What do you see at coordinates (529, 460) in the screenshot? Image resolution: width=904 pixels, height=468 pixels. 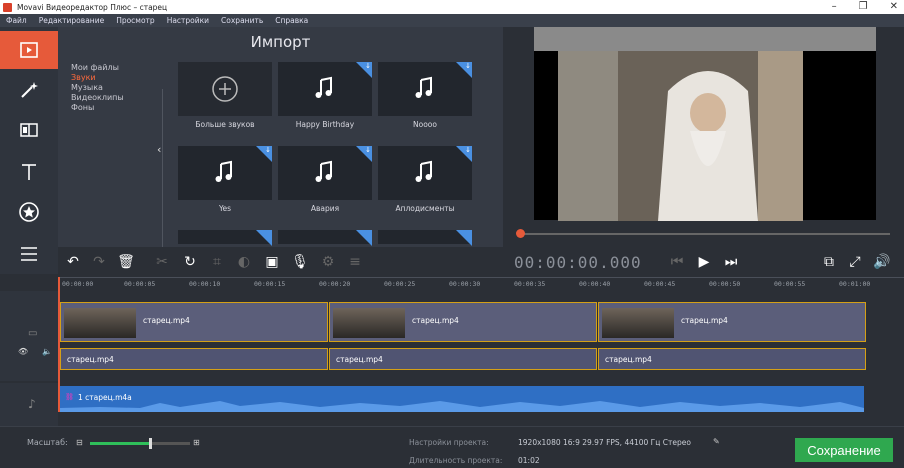 I see `project-duration-value: 01:02` at bounding box center [529, 460].